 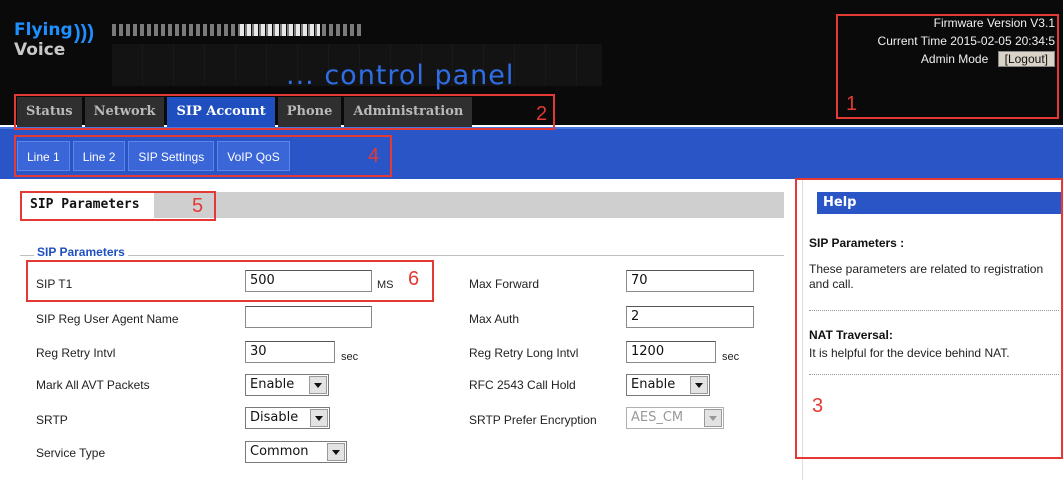 What do you see at coordinates (653, 384) in the screenshot?
I see `rfc2543-value: Enable` at bounding box center [653, 384].